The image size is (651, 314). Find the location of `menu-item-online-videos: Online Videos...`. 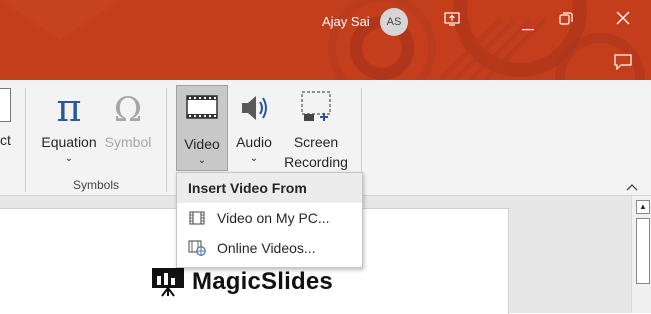

menu-item-online-videos: Online Videos... is located at coordinates (269, 248).